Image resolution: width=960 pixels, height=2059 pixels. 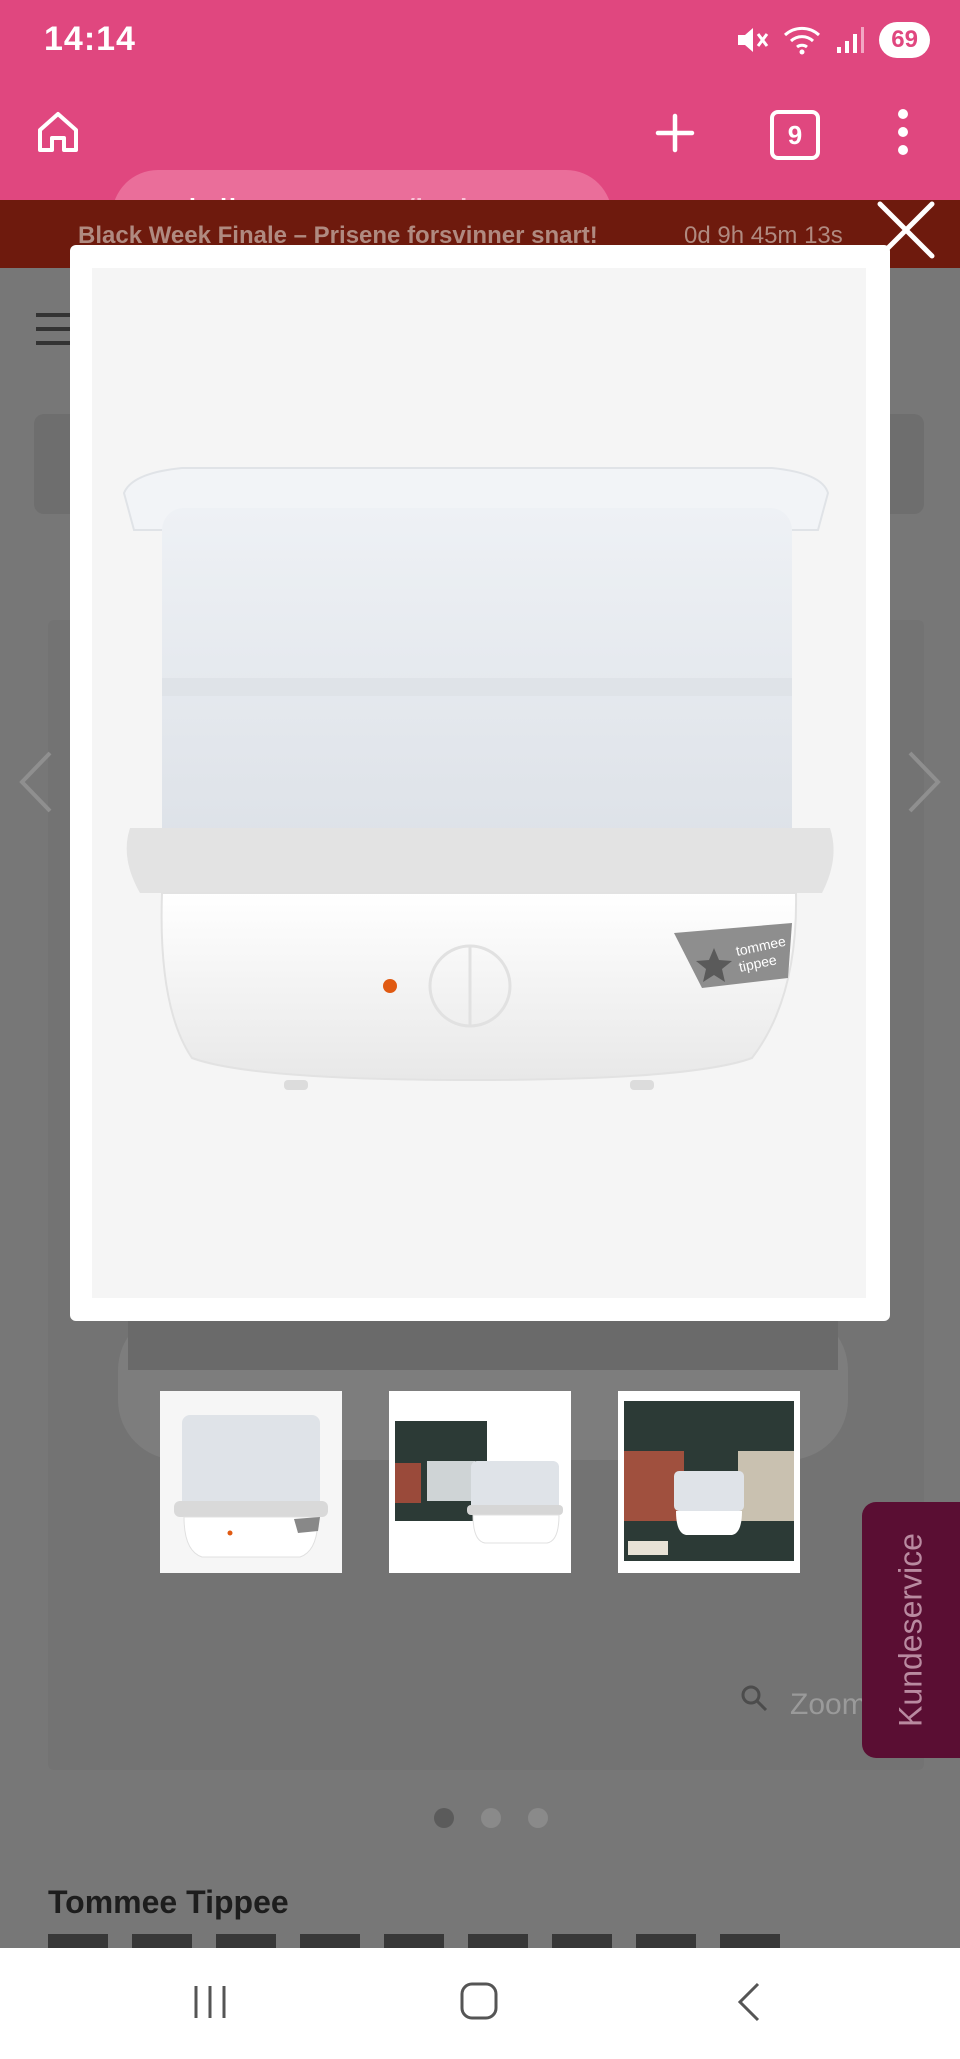 I want to click on search-icon, so click(x=754, y=1698).